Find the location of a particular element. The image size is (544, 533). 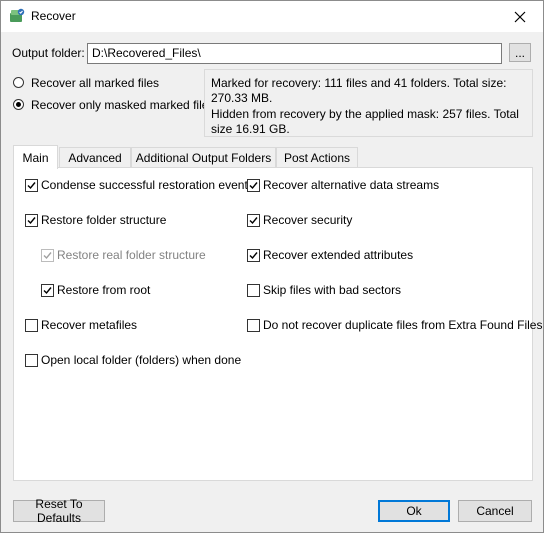

recover-metafiles-label: Recover metafiles is located at coordinates (89, 325).